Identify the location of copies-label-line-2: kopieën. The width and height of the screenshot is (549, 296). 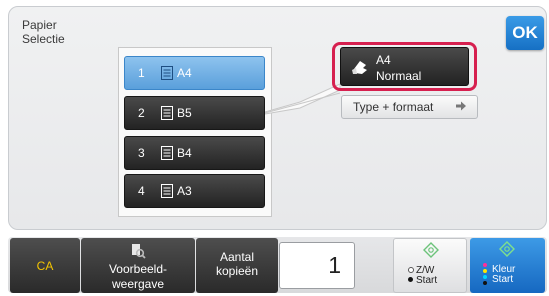
(237, 271).